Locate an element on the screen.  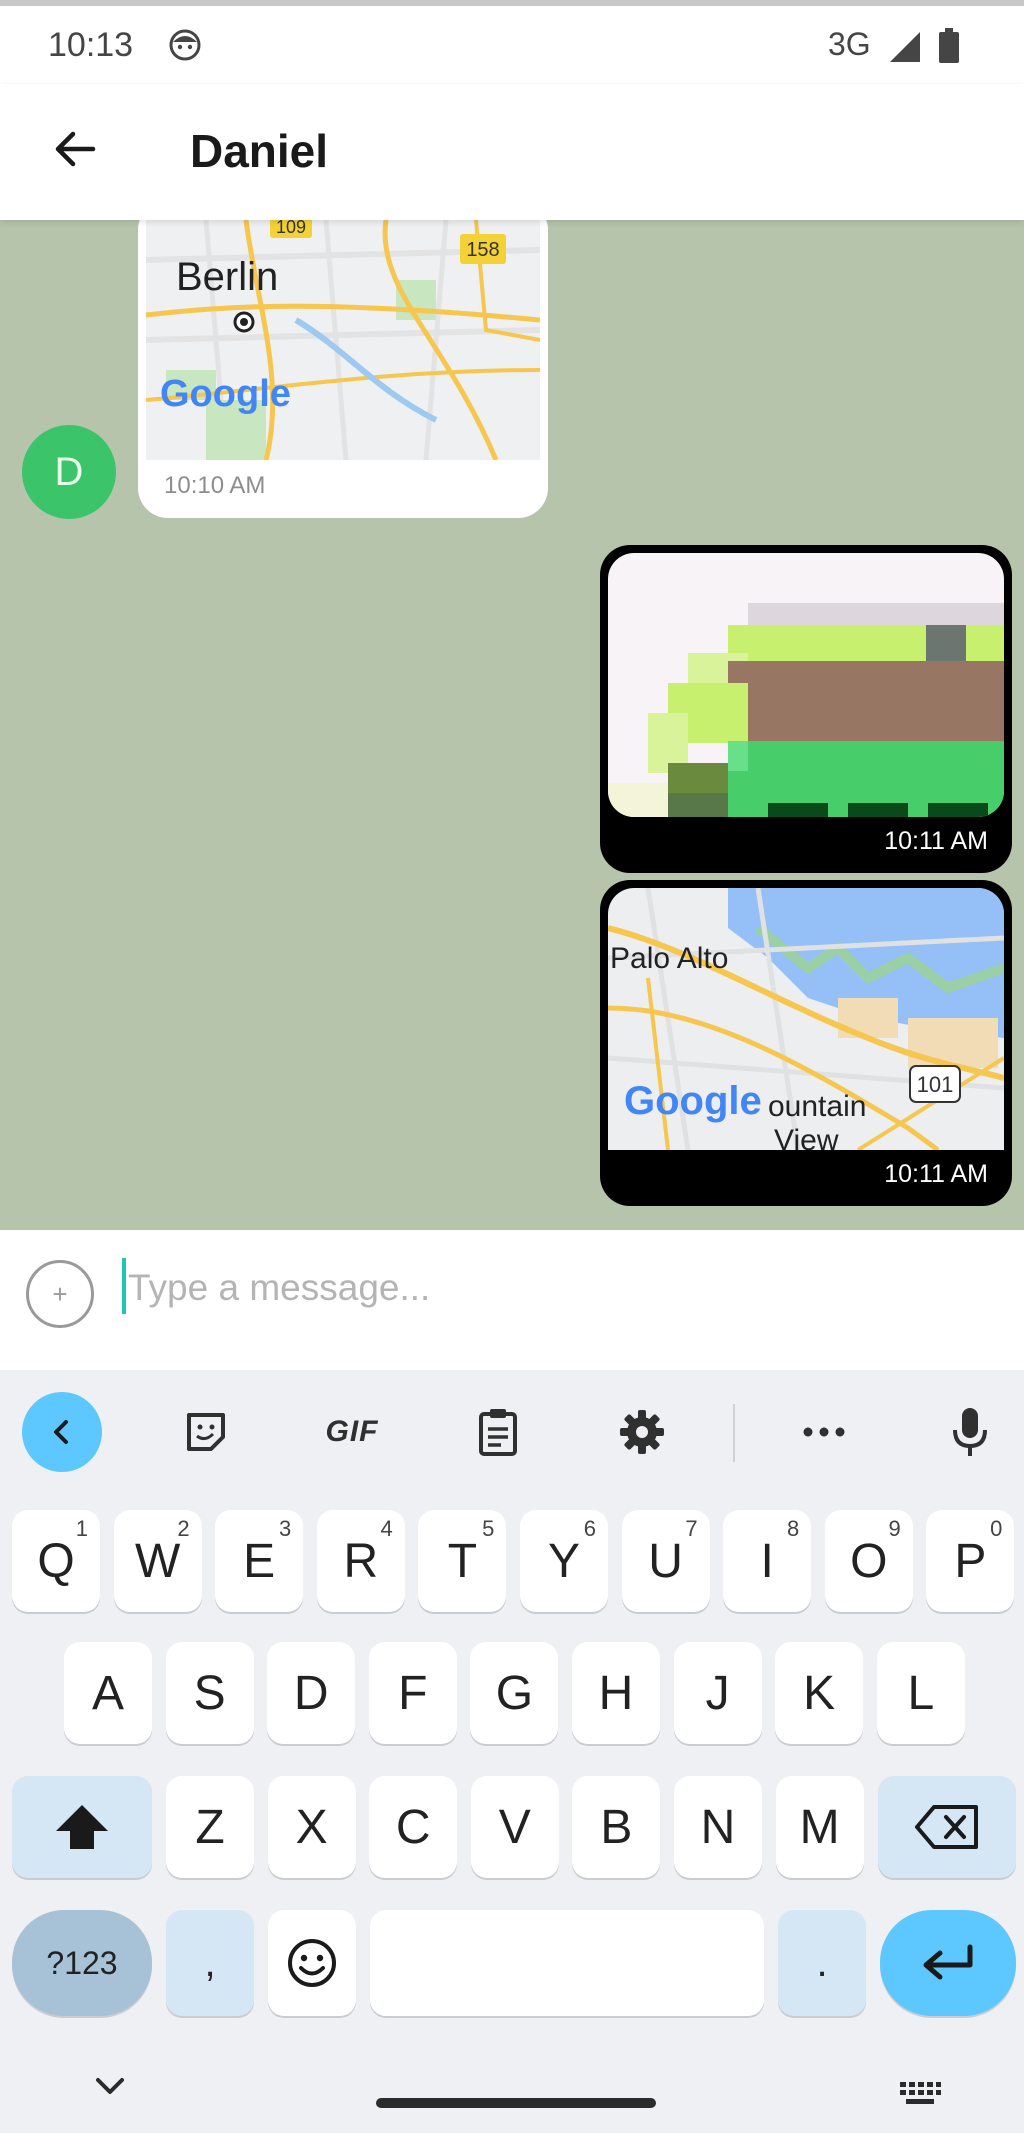
map-city-label: Palo Alto is located at coordinates (669, 958).